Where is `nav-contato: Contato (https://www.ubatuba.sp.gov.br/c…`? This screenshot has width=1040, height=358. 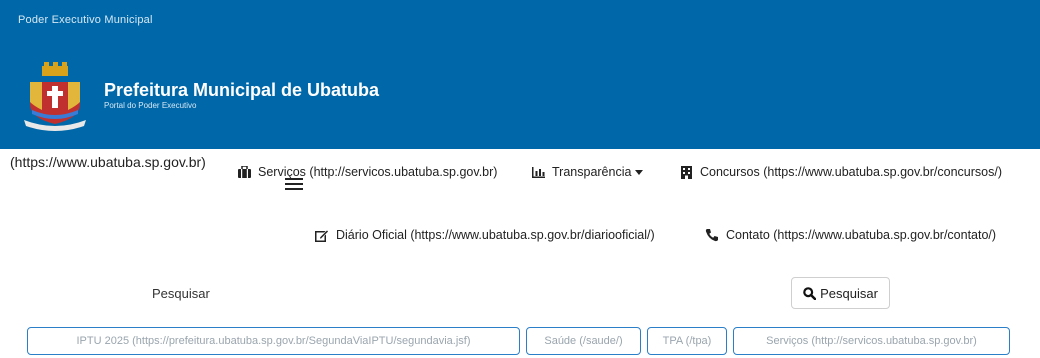
nav-contato: Contato (https://www.ubatuba.sp.gov.br/c… is located at coordinates (850, 235).